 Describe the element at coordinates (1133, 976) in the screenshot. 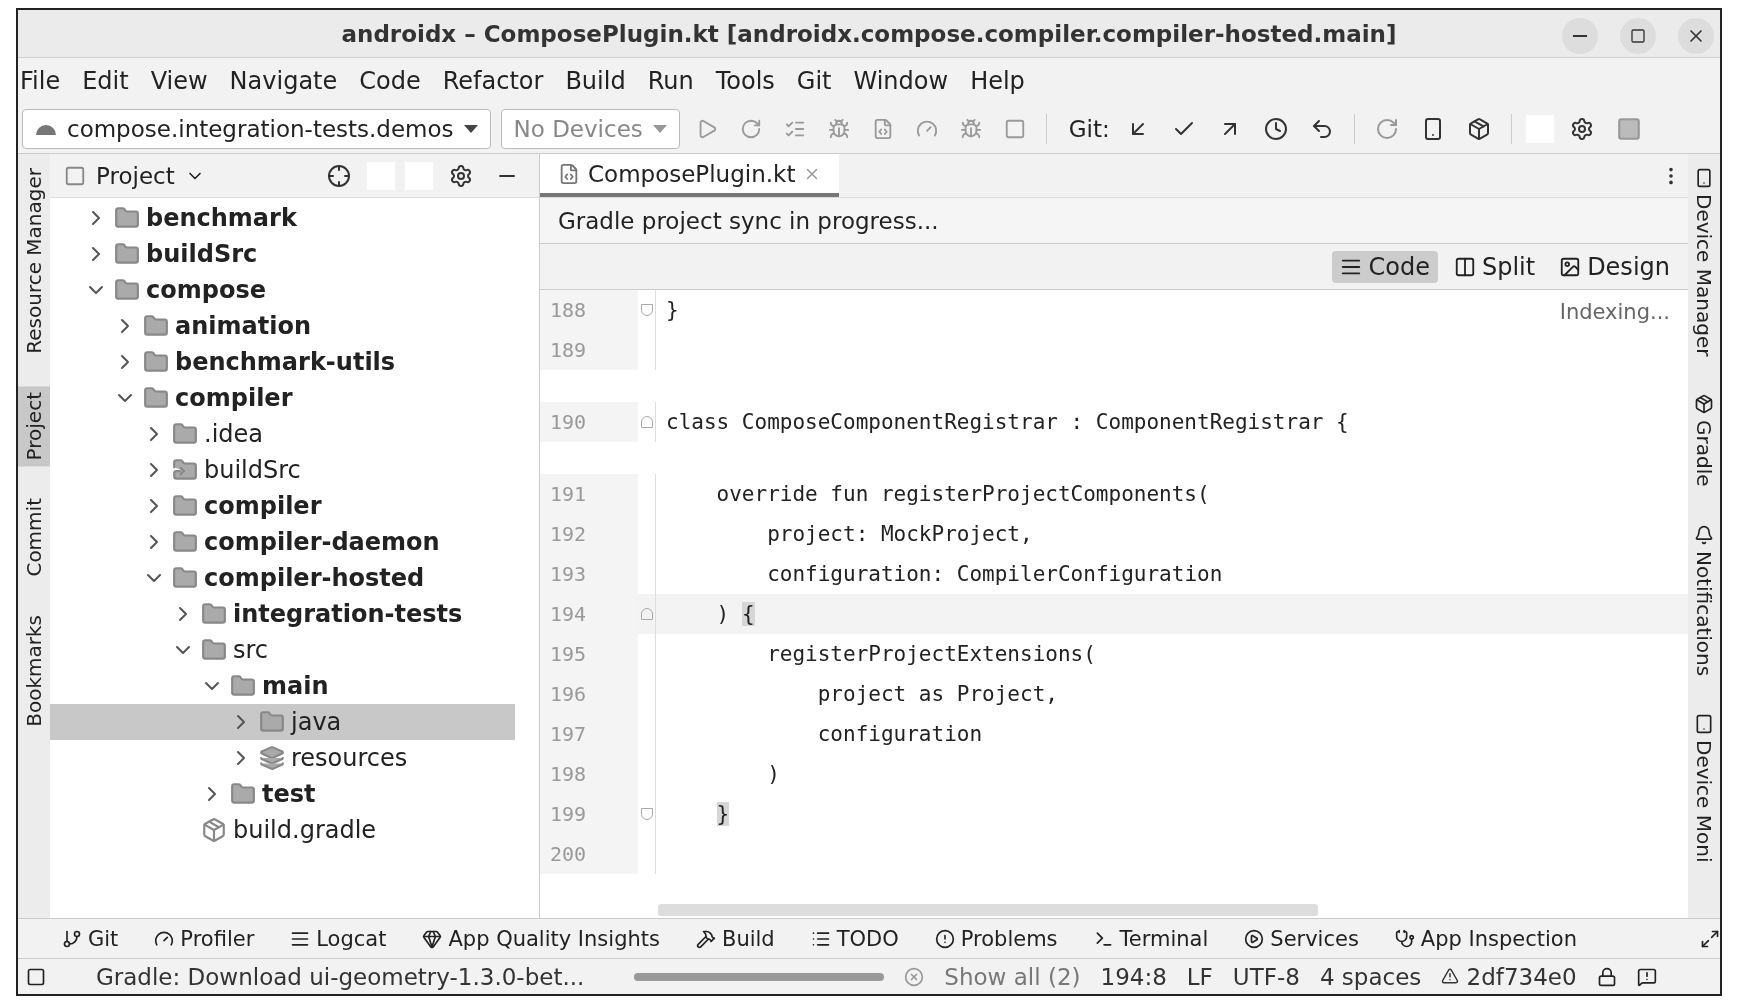

I see `caret-position: 194:8` at that location.